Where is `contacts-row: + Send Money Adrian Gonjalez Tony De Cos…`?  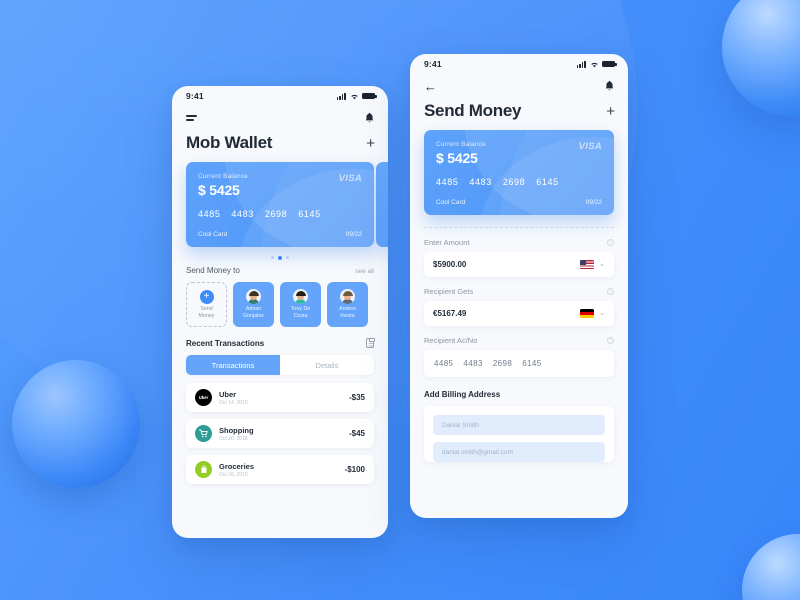 contacts-row: + Send Money Adrian Gonjalez Tony De Cos… is located at coordinates (280, 305).